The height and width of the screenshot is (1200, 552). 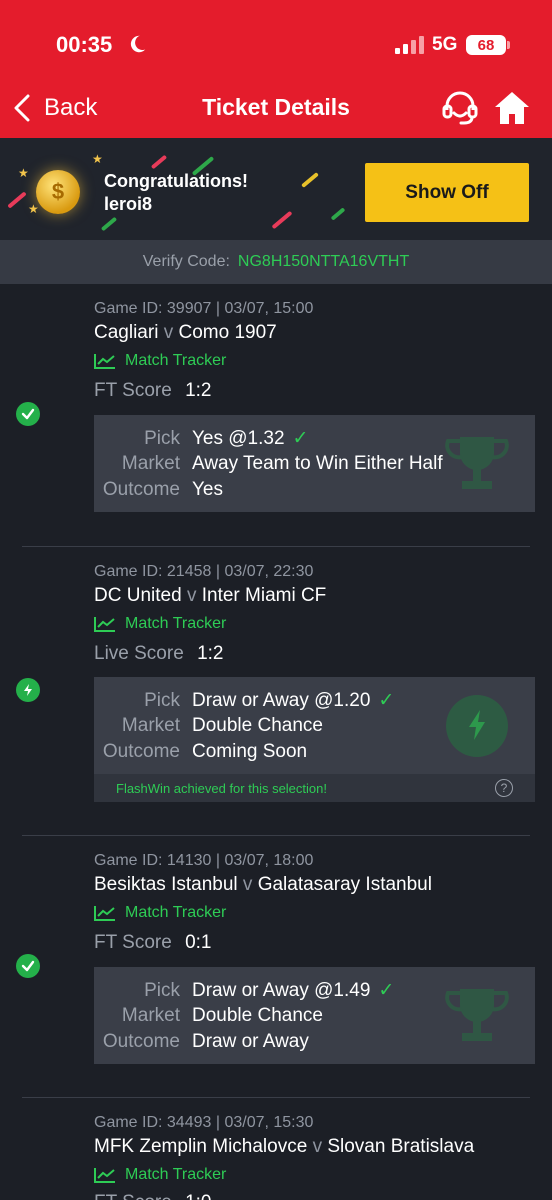 What do you see at coordinates (508, 45) in the screenshot?
I see `battery-tip` at bounding box center [508, 45].